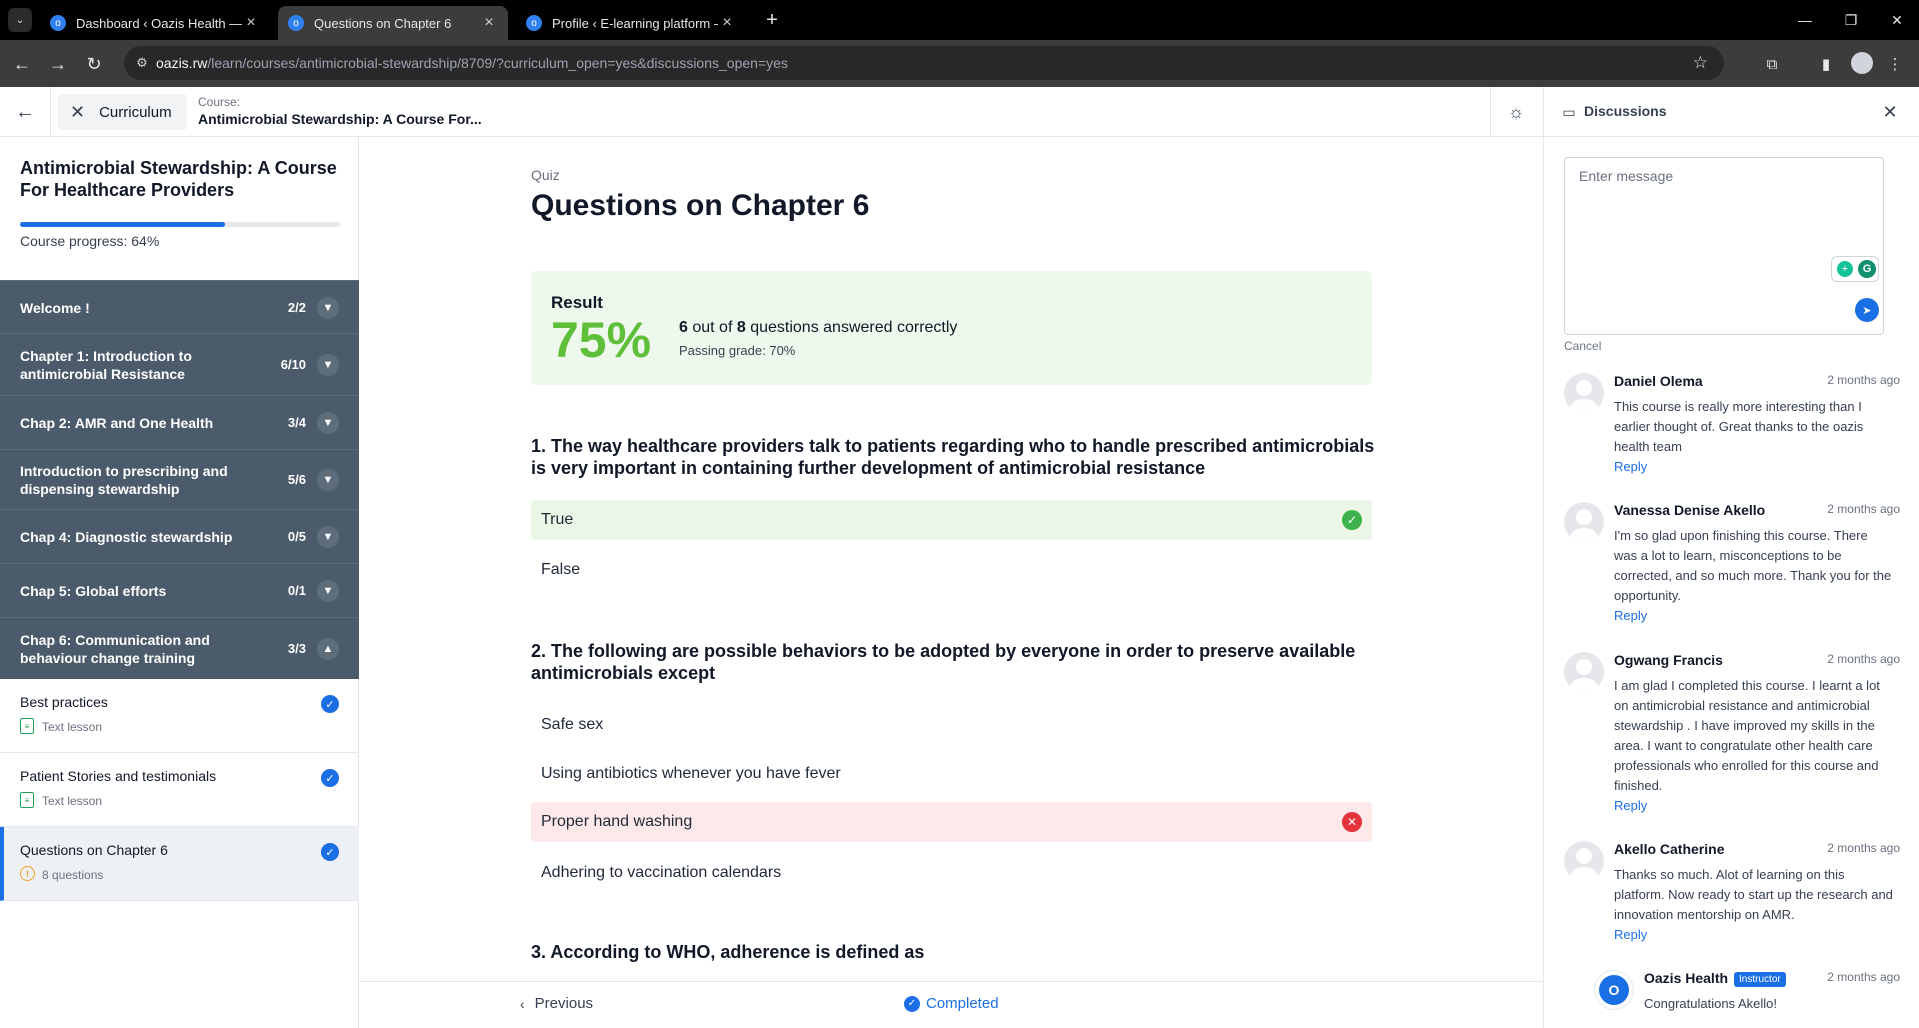 Image resolution: width=1919 pixels, height=1028 pixels. Describe the element at coordinates (142, 63) in the screenshot. I see `site-info-icon: ⚙` at that location.